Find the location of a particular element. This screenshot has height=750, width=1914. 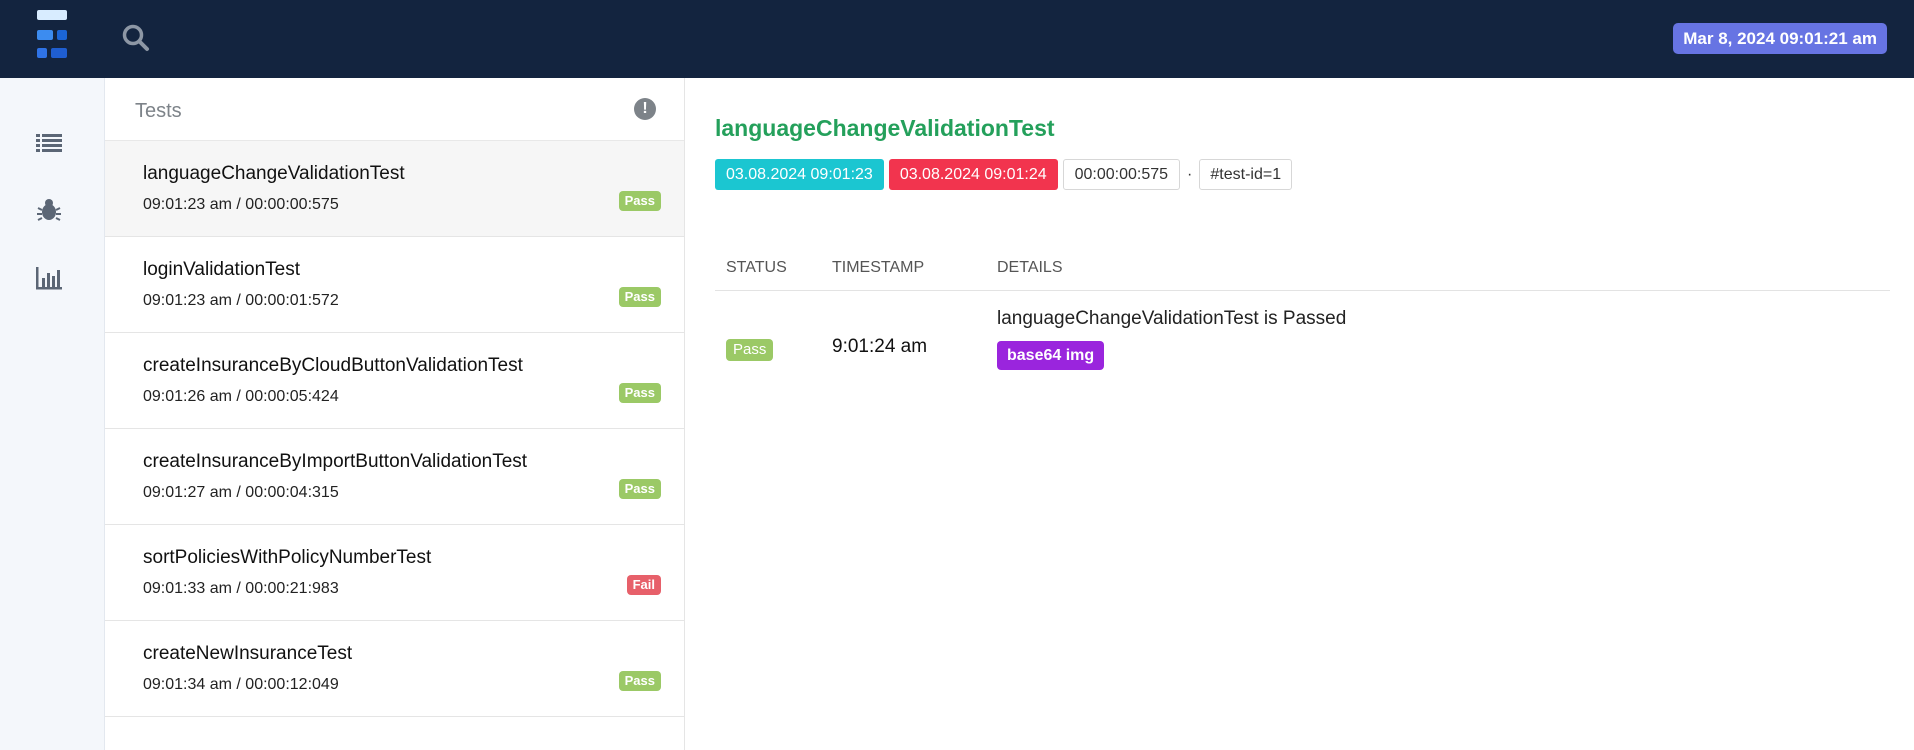

test-name: loginValidationTest is located at coordinates (222, 269).